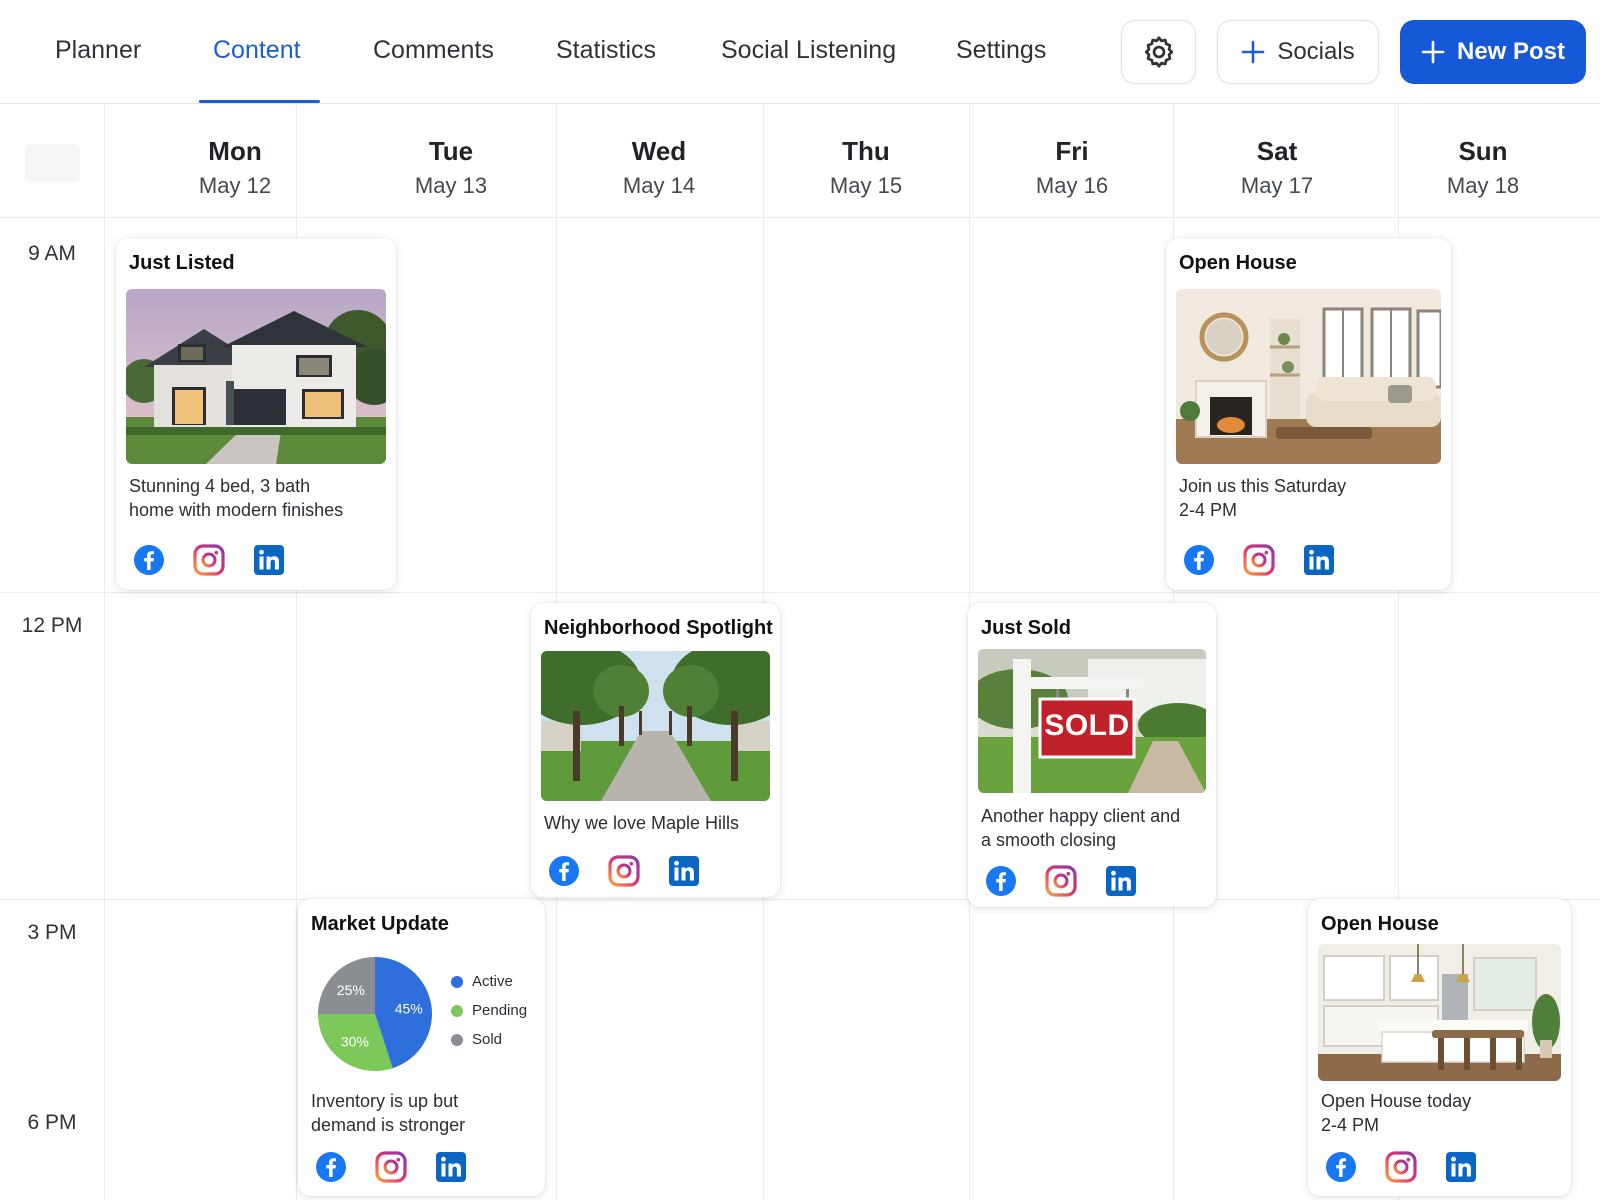 The height and width of the screenshot is (1200, 1600). Describe the element at coordinates (451, 185) in the screenshot. I see `day-date: May 13` at that location.